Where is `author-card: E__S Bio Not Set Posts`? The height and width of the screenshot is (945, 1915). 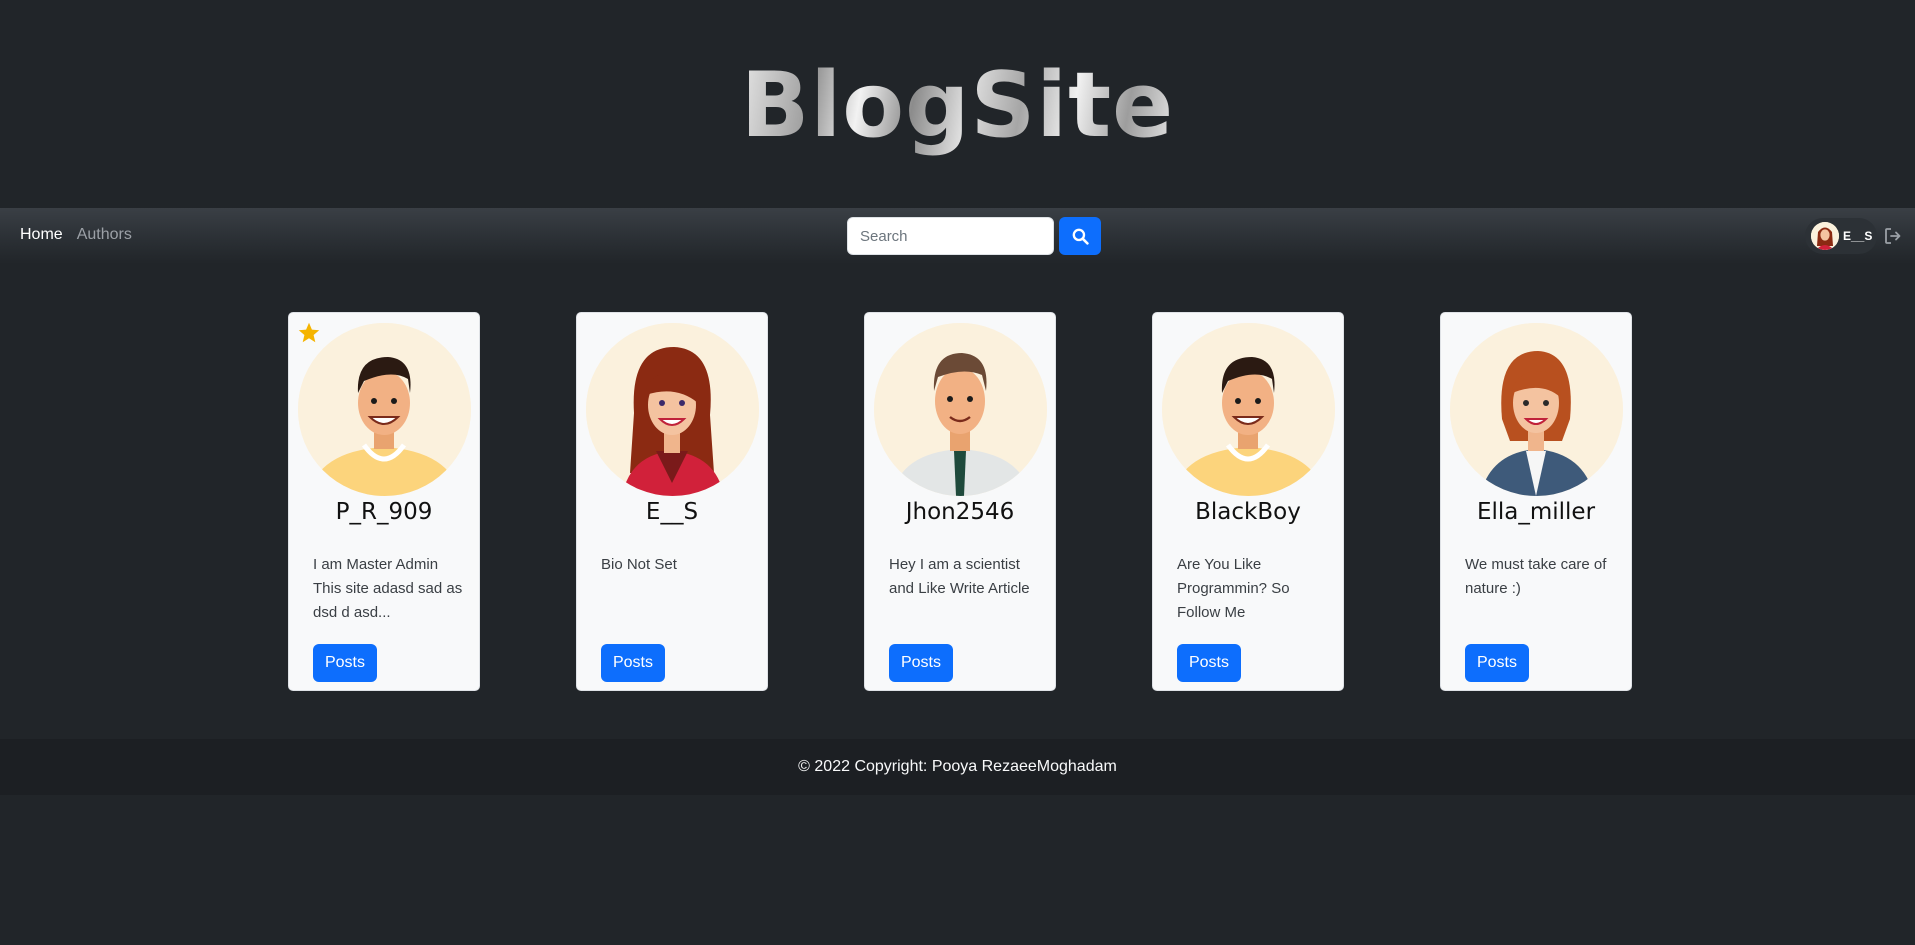
author-card: E__S Bio Not Set Posts is located at coordinates (672, 501).